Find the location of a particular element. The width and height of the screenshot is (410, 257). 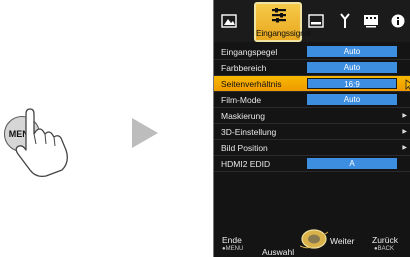

menu-item-seitenverhaeltnis: Seitenverhältnis 16:9 is located at coordinates (312, 84).